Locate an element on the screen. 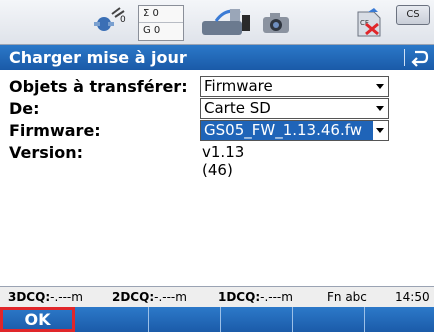  quality-2d-value: -.---m is located at coordinates (170, 297).